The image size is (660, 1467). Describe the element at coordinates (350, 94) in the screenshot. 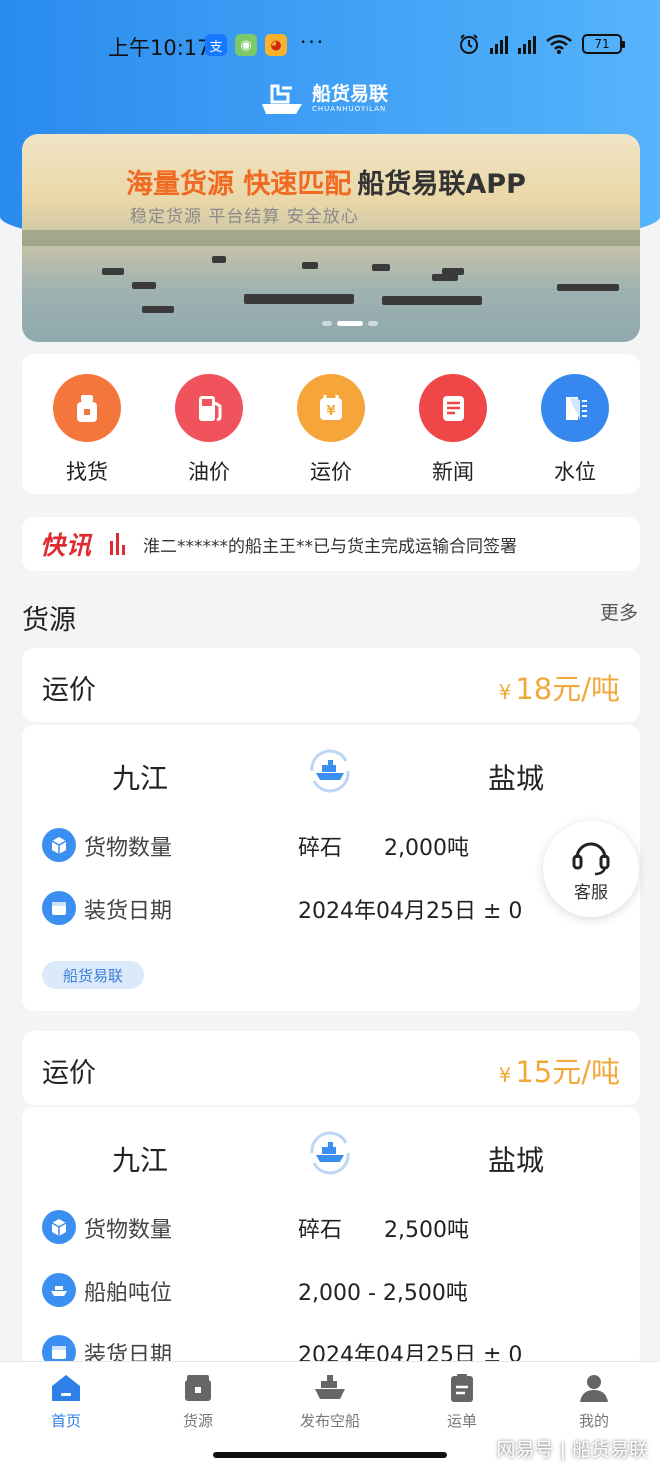

I see `logo-title: 船货易联` at that location.